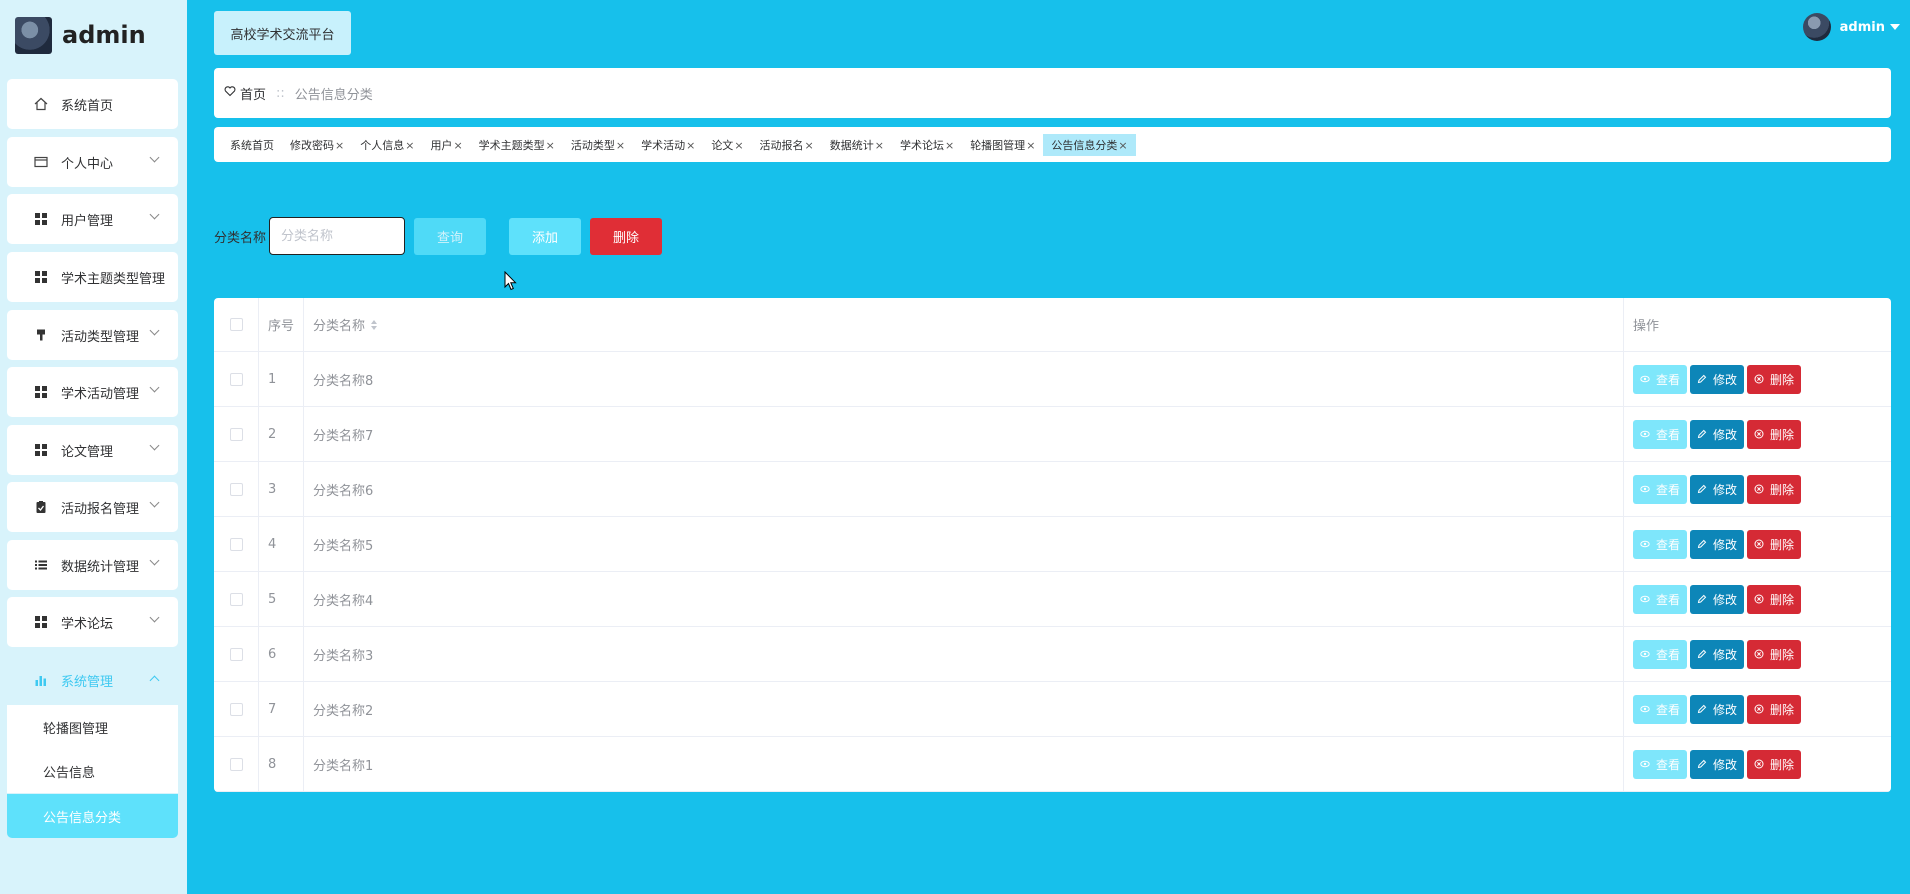  Describe the element at coordinates (154, 617) in the screenshot. I see `chevron-down-icon` at that location.